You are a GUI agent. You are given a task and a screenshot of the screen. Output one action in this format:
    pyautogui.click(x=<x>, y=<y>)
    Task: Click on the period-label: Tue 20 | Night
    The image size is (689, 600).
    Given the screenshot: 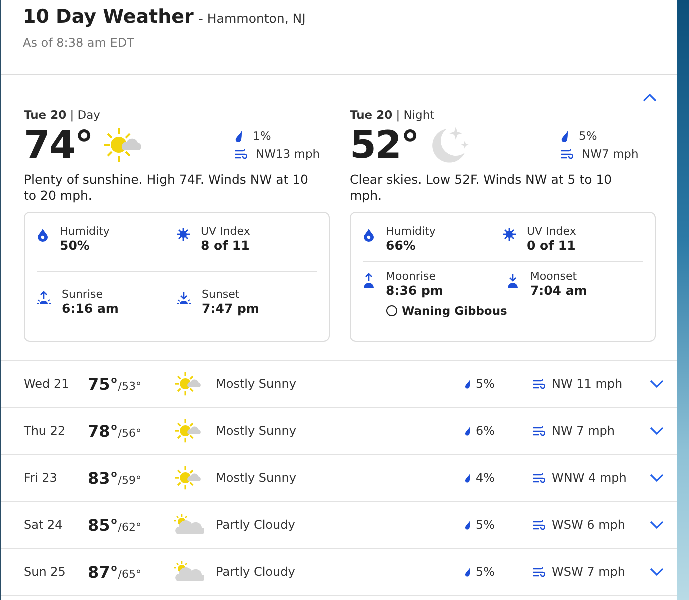 What is the action you would take?
    pyautogui.click(x=393, y=115)
    